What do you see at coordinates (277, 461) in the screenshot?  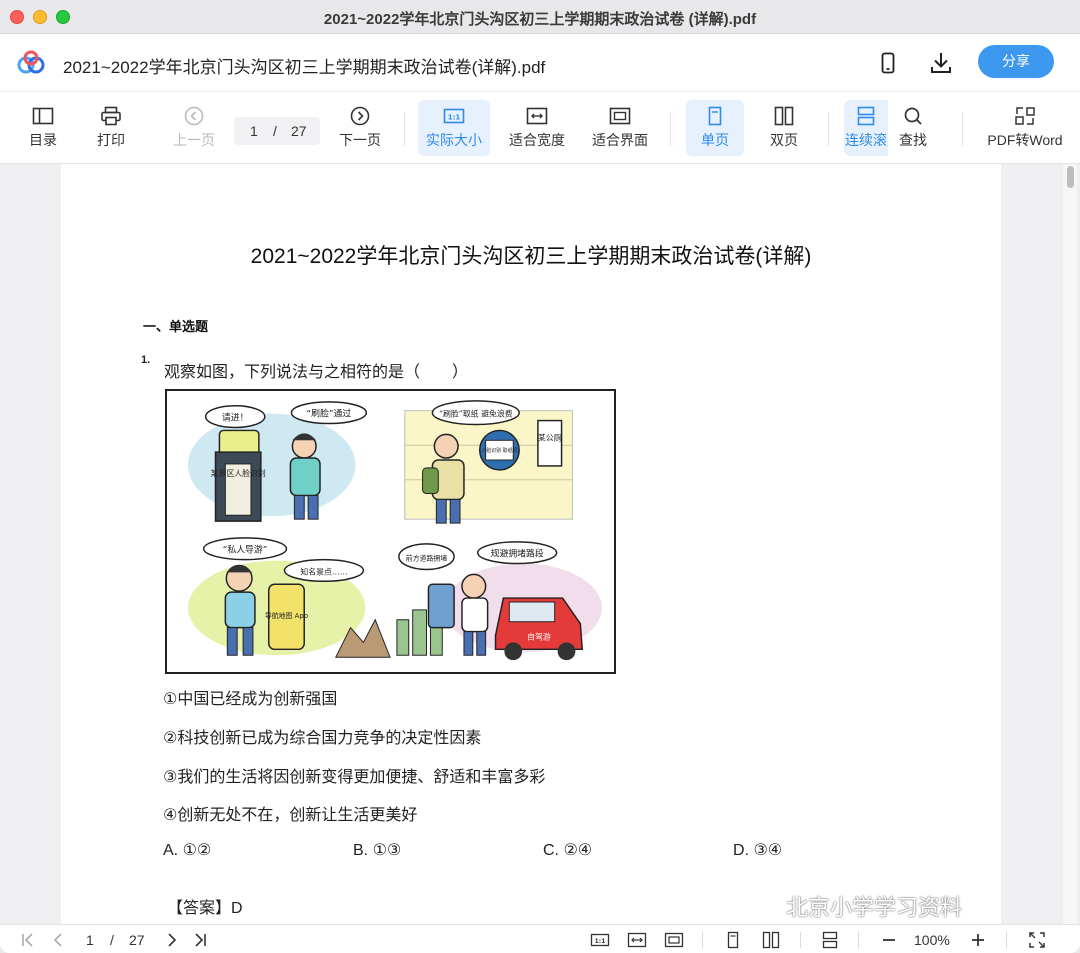 I see `cartoon-panel-1: 某景区人脸识别 请进！ “刷脸”通过` at bounding box center [277, 461].